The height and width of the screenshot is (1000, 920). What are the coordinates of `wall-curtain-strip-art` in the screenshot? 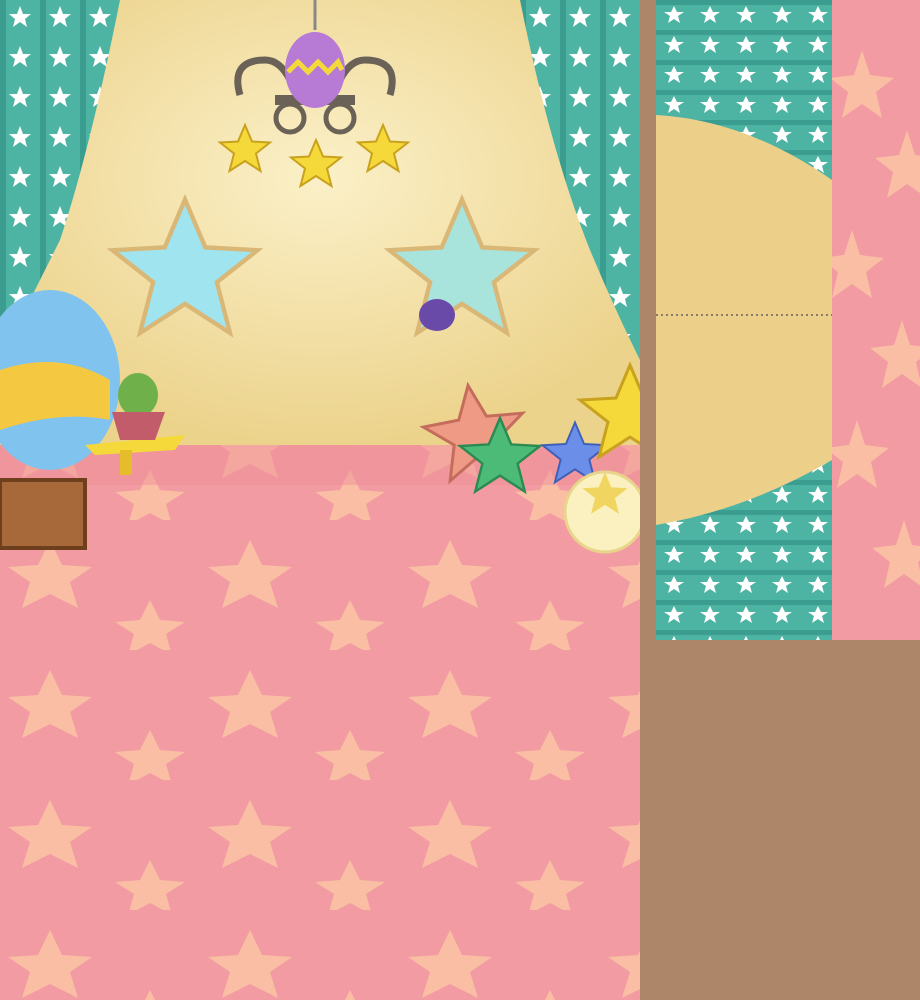 It's located at (744, 320).